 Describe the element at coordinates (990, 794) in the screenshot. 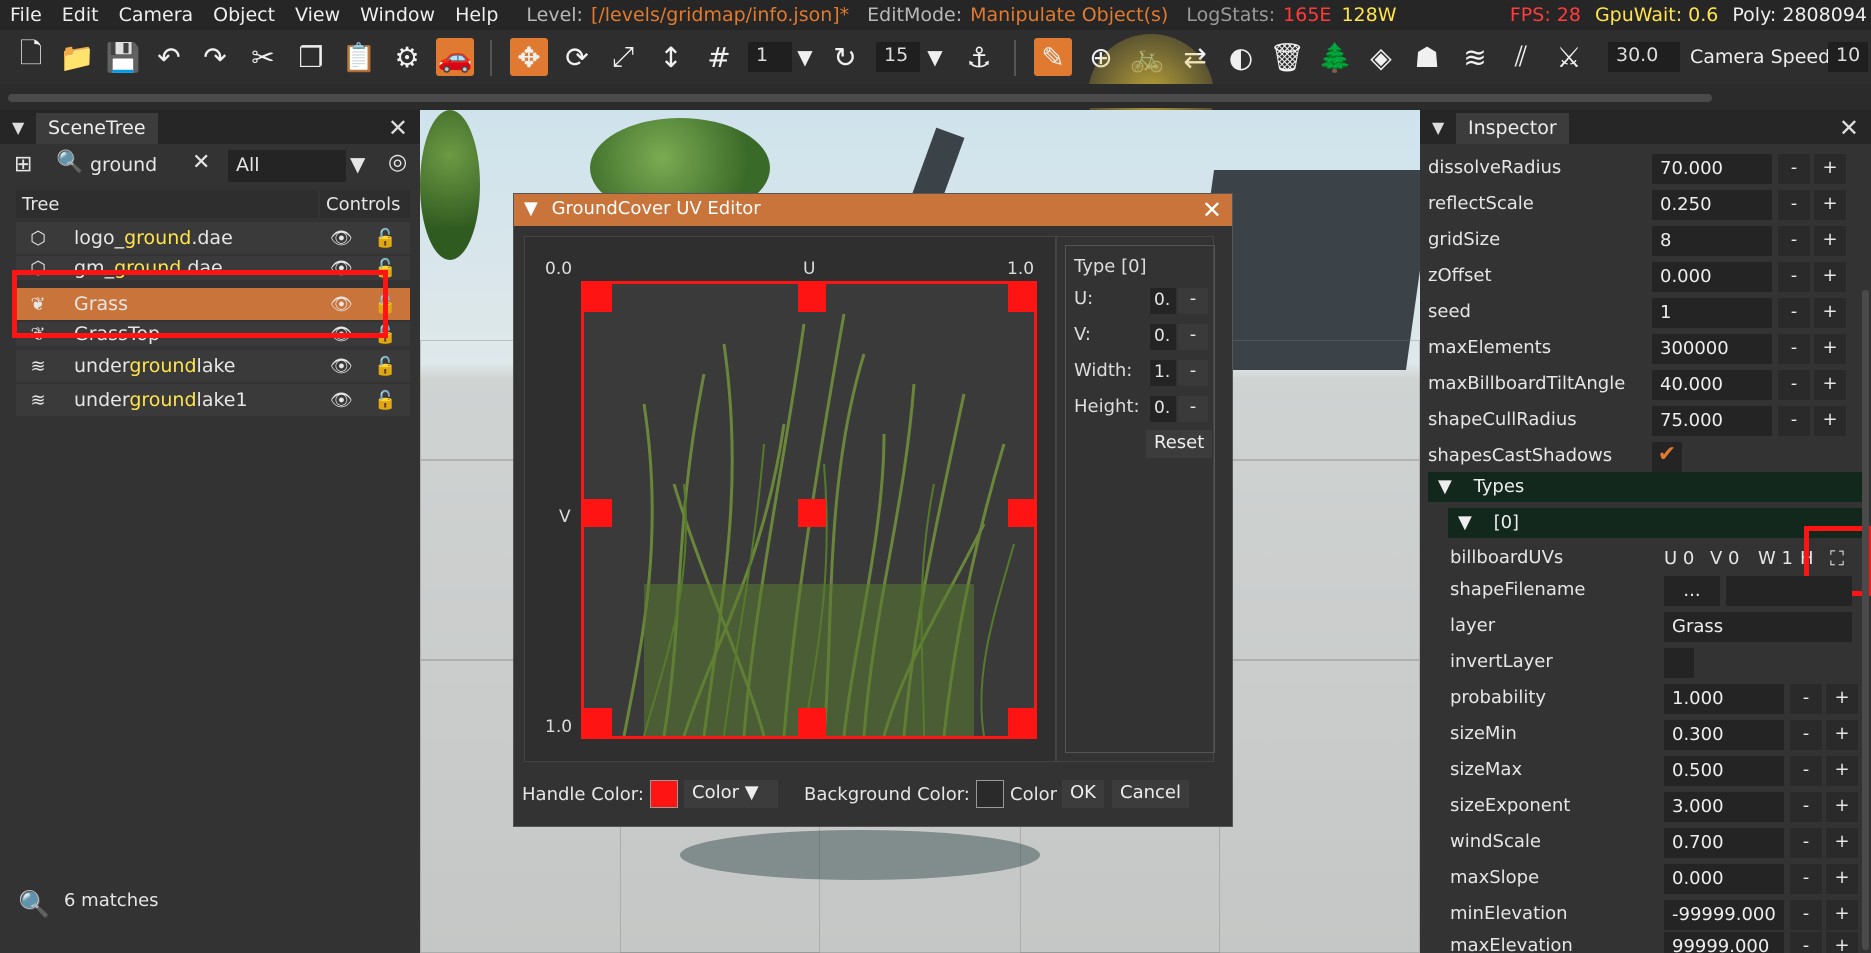

I see `background-color-swatch` at that location.